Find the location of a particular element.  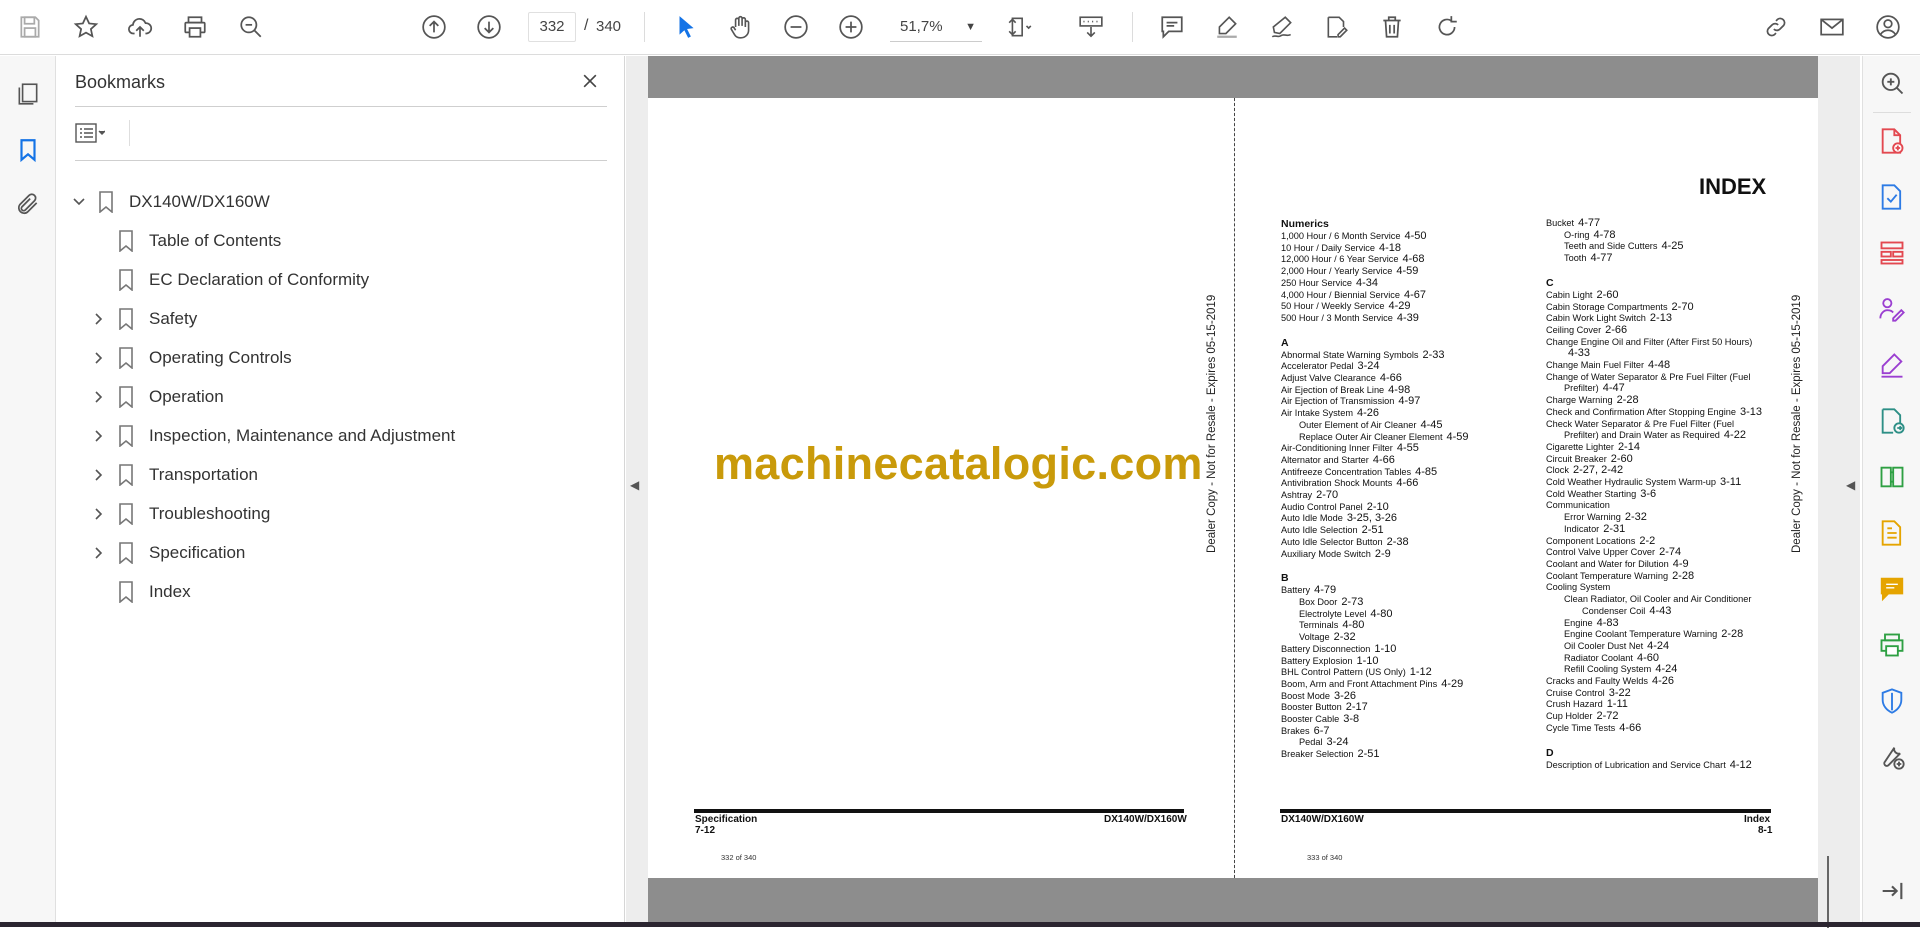

index-page-ref: 2-72 is located at coordinates (1607, 716).